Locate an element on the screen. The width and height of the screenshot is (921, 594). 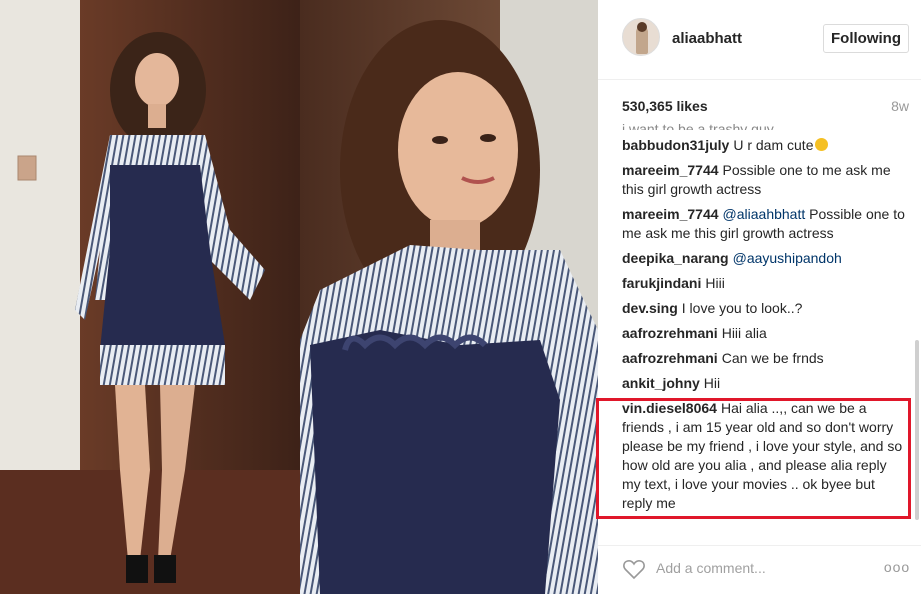
post-time: 8w is located at coordinates (900, 106).